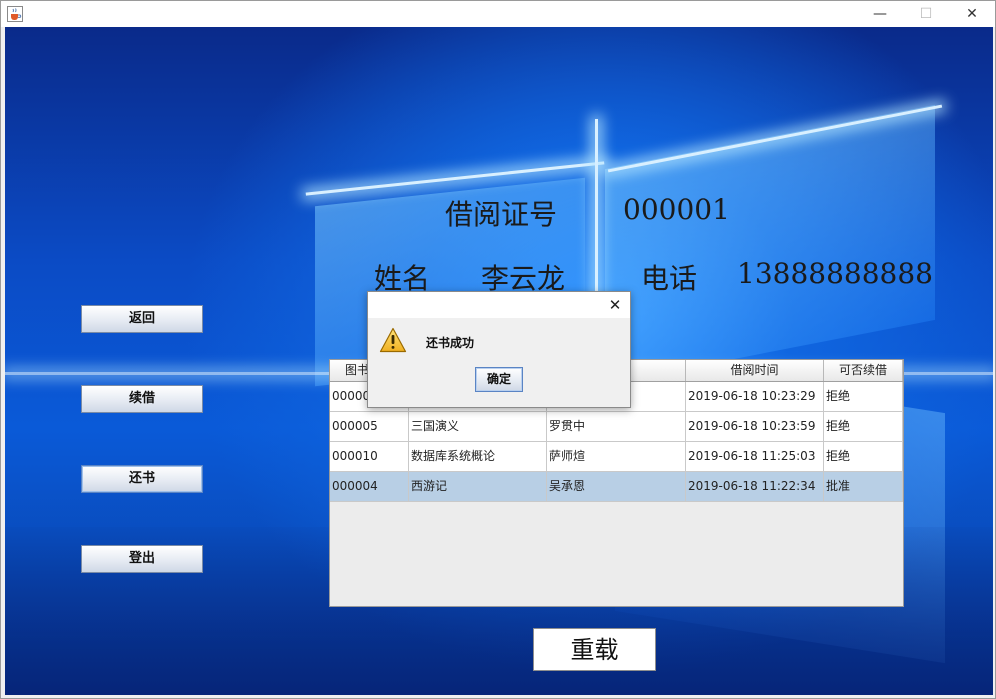 Image resolution: width=996 pixels, height=699 pixels. I want to click on column-header: 可否续借, so click(863, 370).